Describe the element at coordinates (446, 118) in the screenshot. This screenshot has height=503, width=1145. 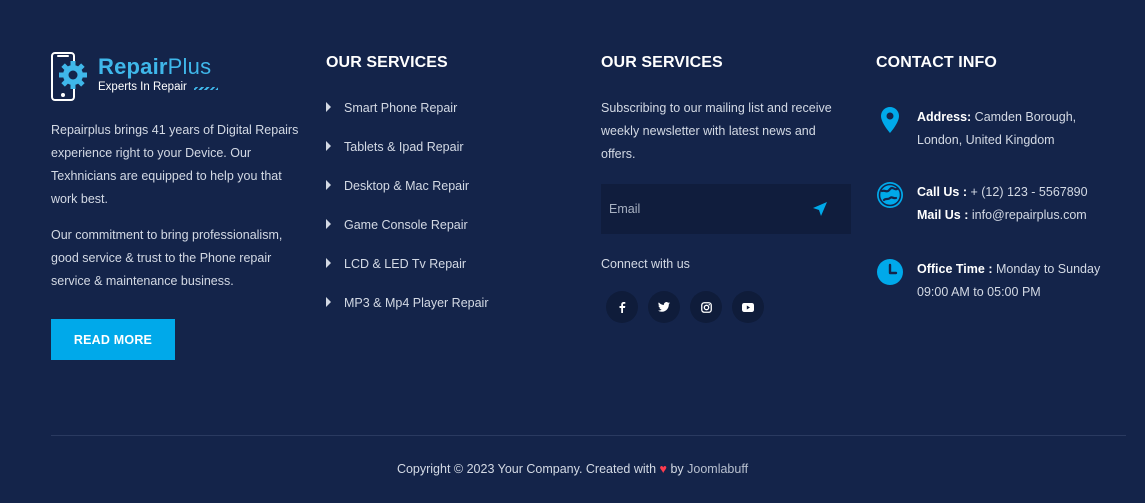
I see `service-item: Smart Phone Repair` at that location.